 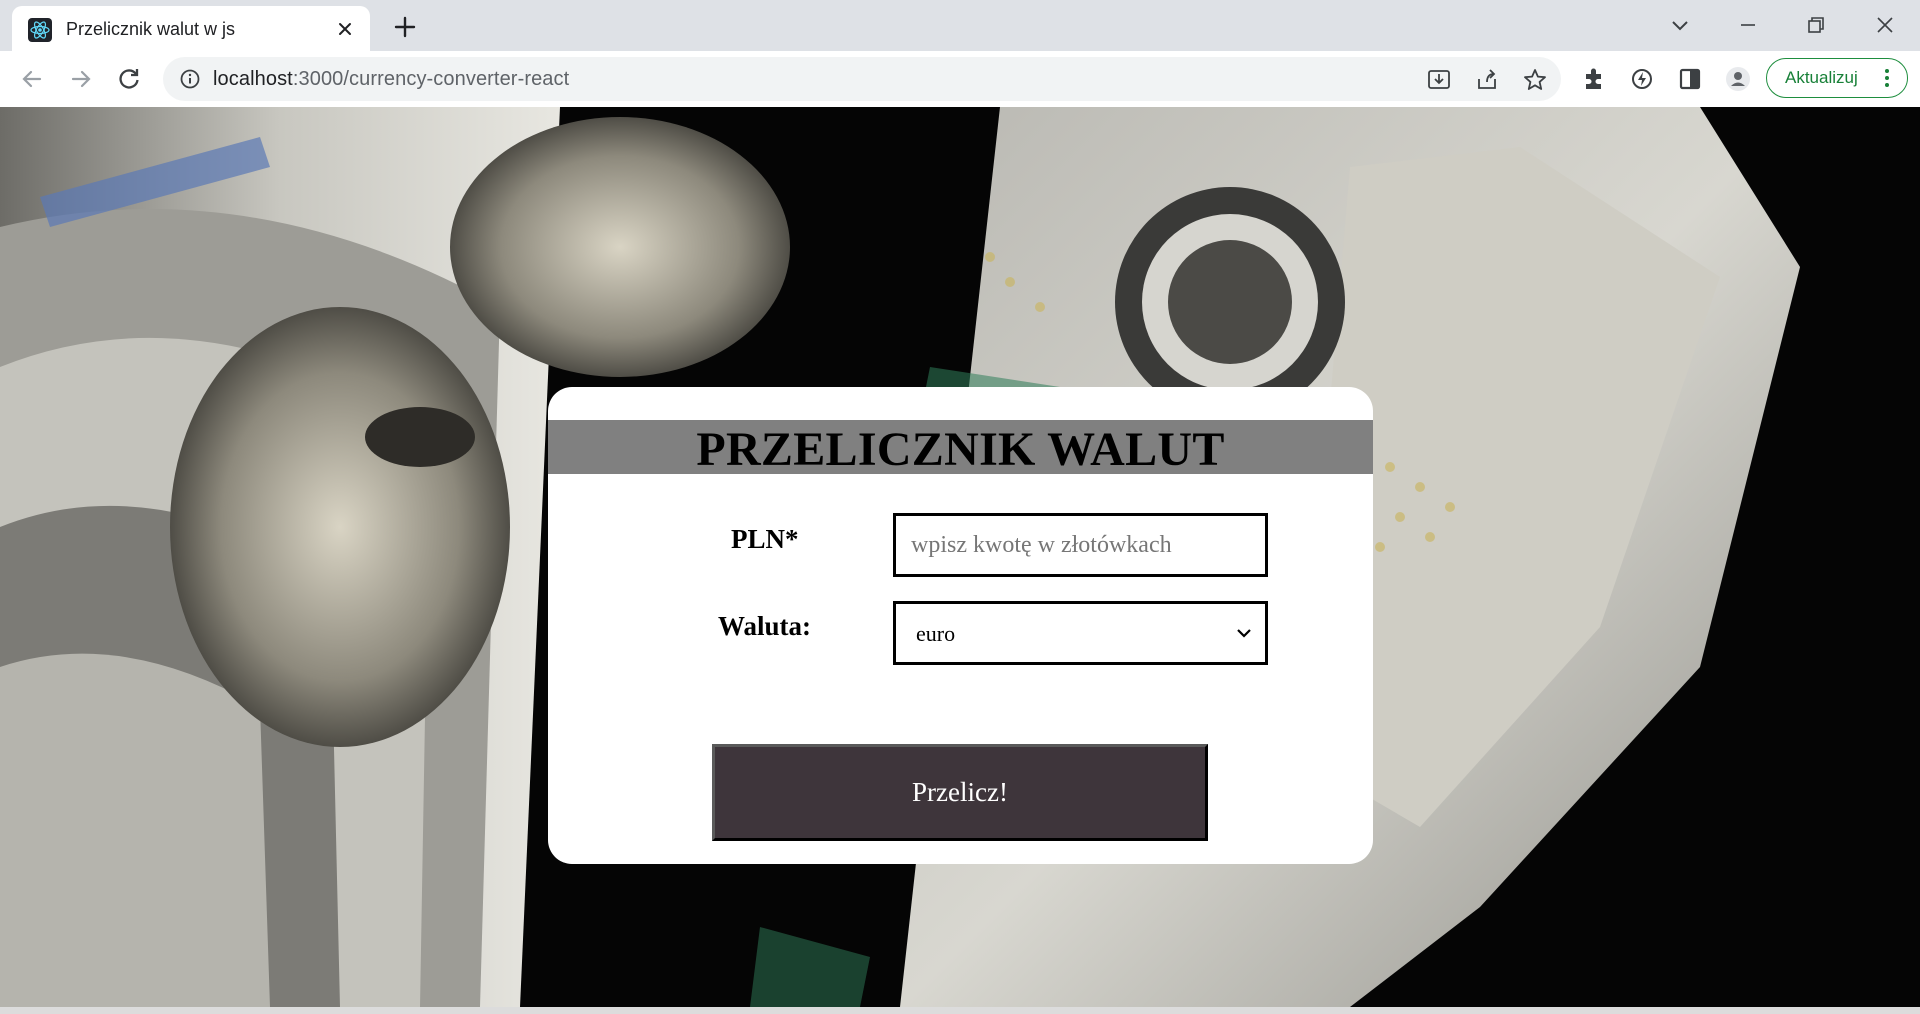 I want to click on url-host: localhost, so click(x=253, y=79).